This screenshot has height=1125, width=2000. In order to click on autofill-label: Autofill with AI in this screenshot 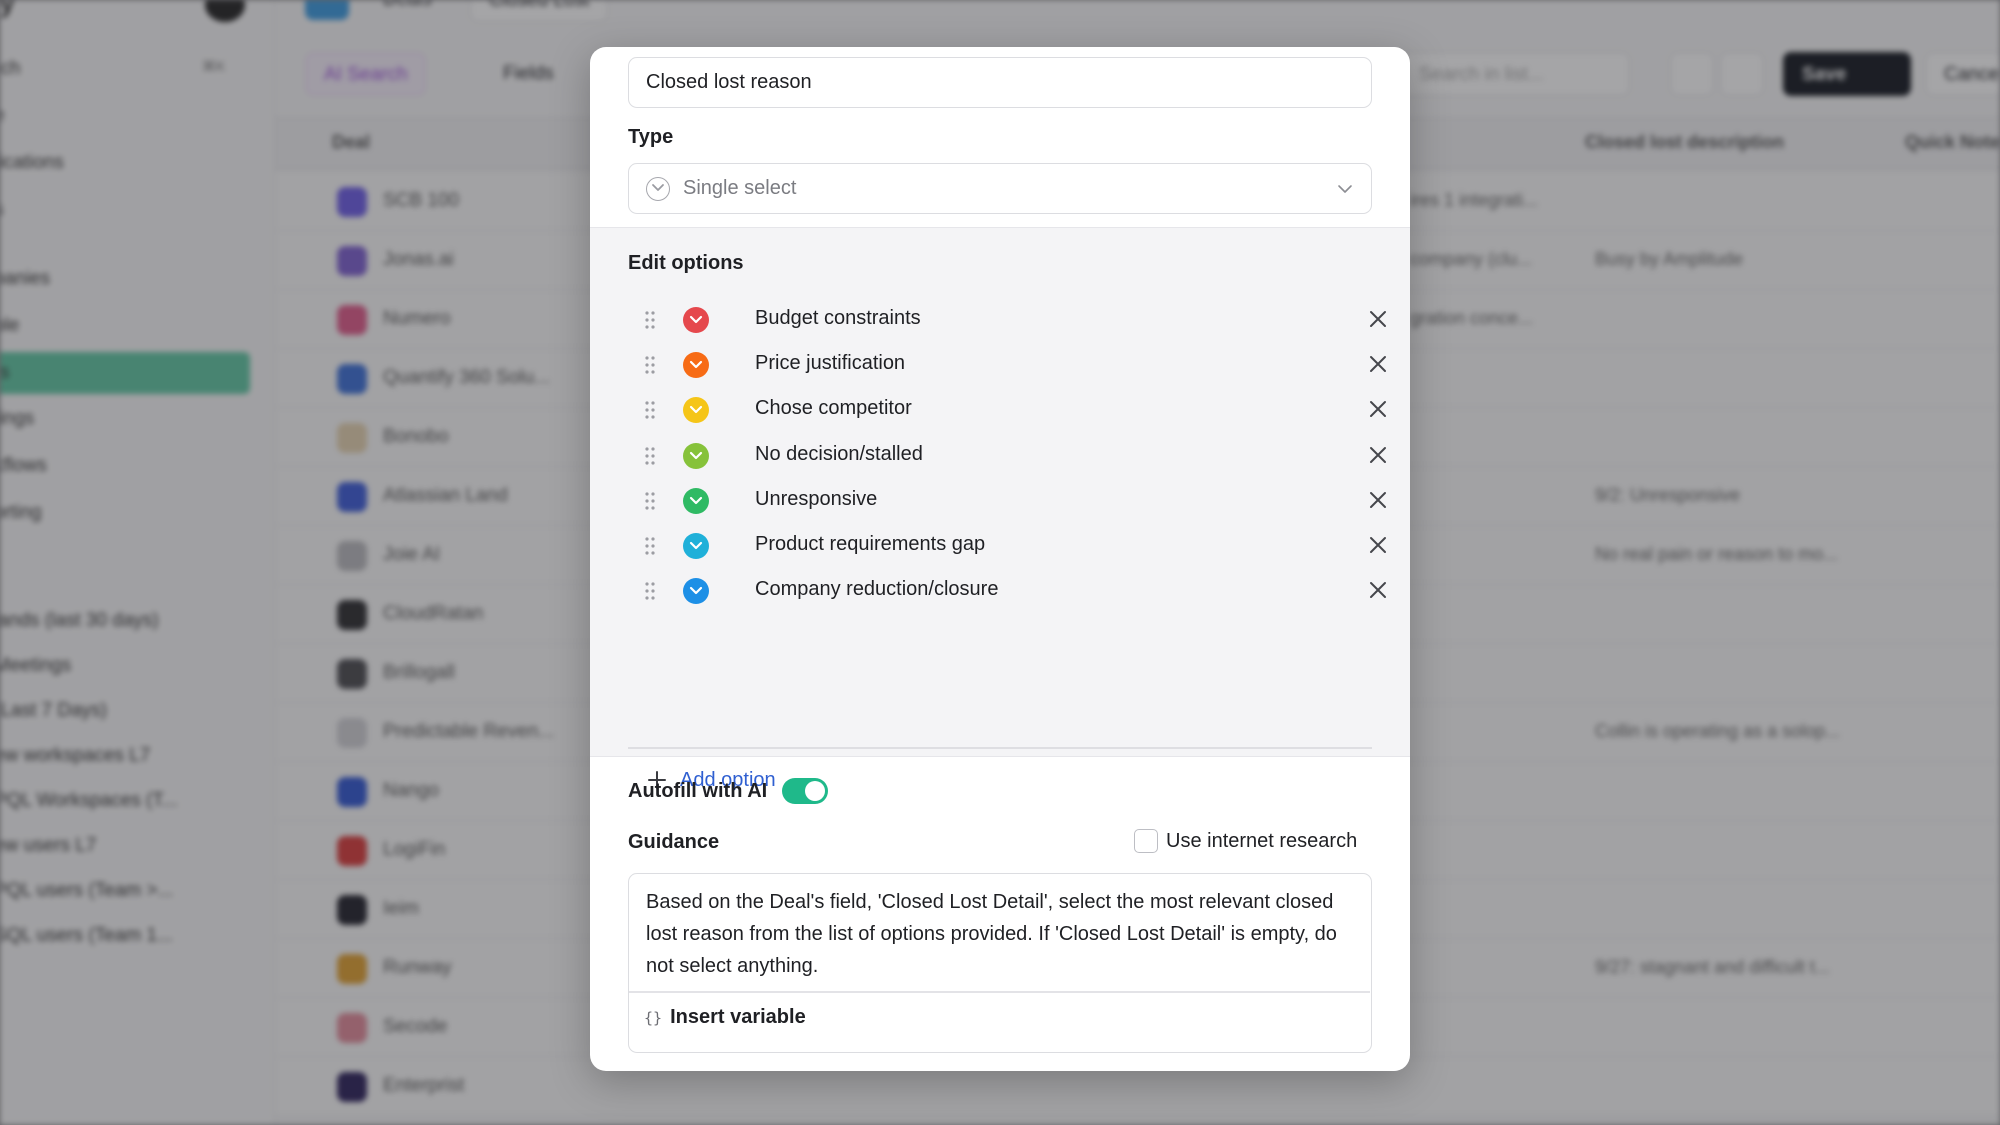, I will do `click(698, 791)`.